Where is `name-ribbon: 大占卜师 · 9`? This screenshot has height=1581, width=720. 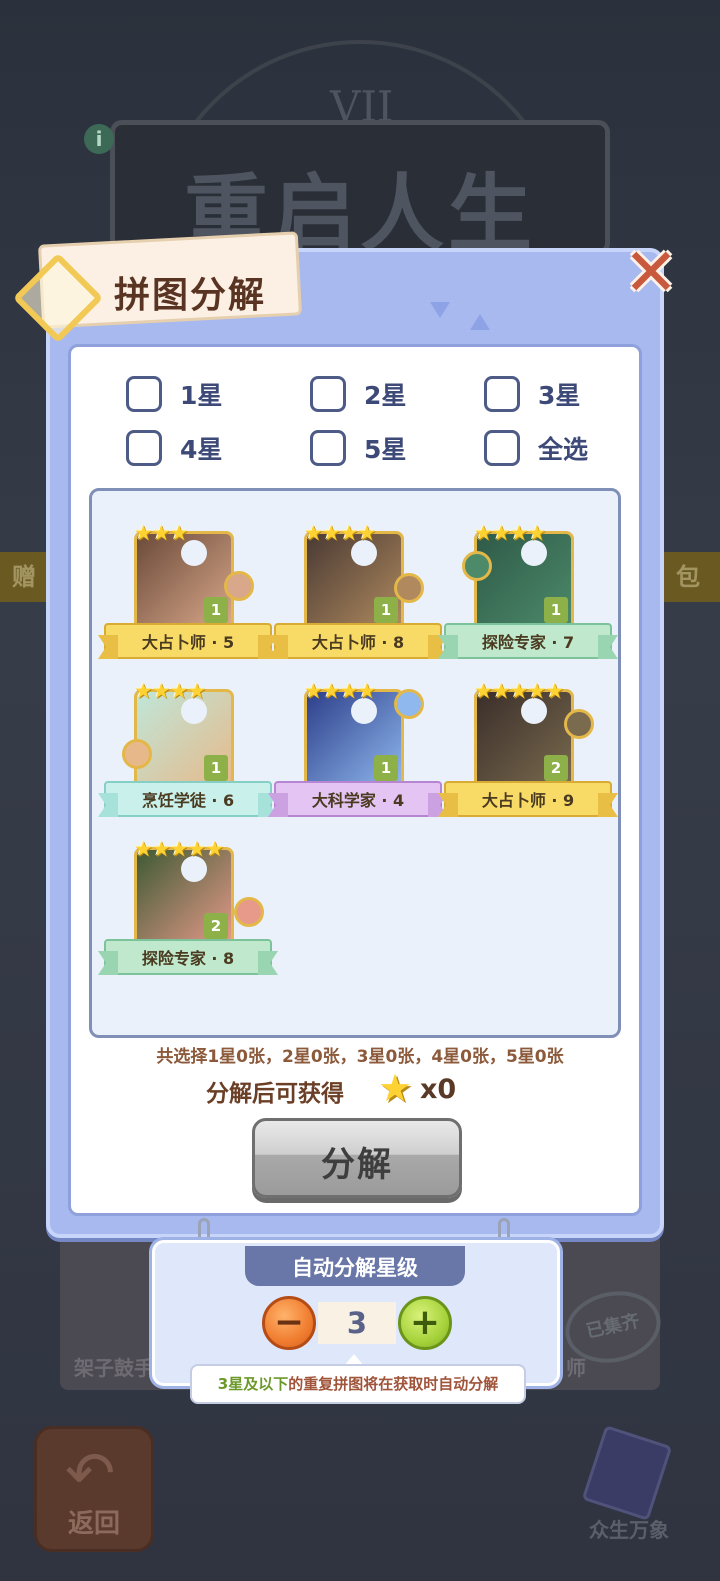 name-ribbon: 大占卜师 · 9 is located at coordinates (528, 799).